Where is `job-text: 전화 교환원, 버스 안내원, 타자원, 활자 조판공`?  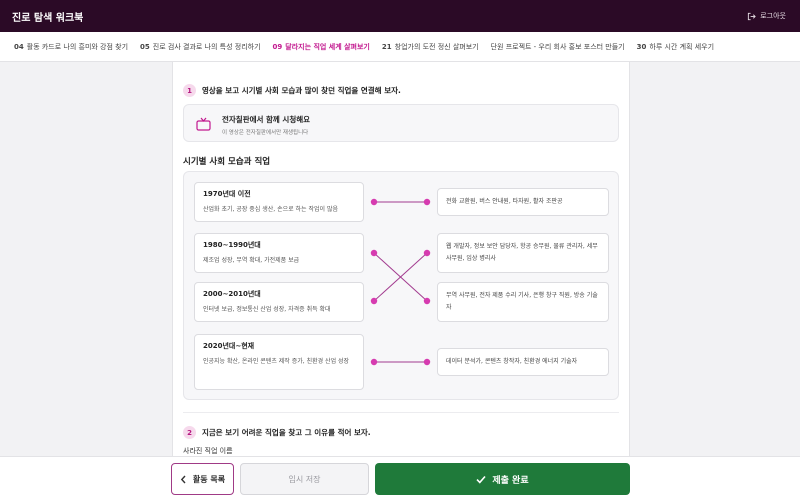
job-text: 전화 교환원, 버스 안내원, 타자원, 활자 조판공 is located at coordinates (504, 201).